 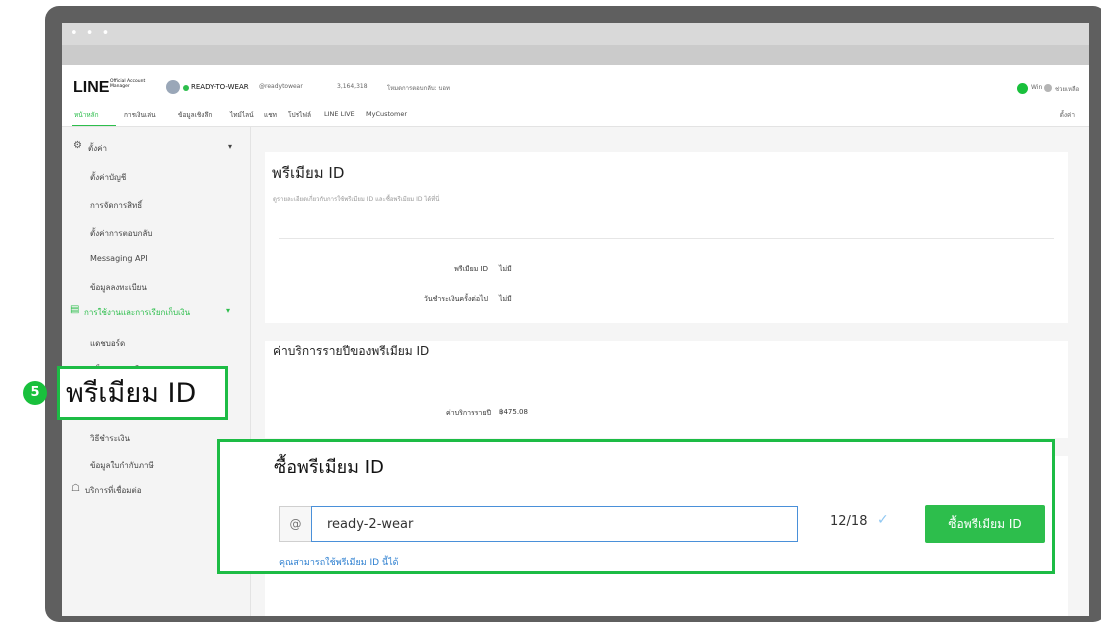 I want to click on step-badge: 5, so click(x=35, y=393).